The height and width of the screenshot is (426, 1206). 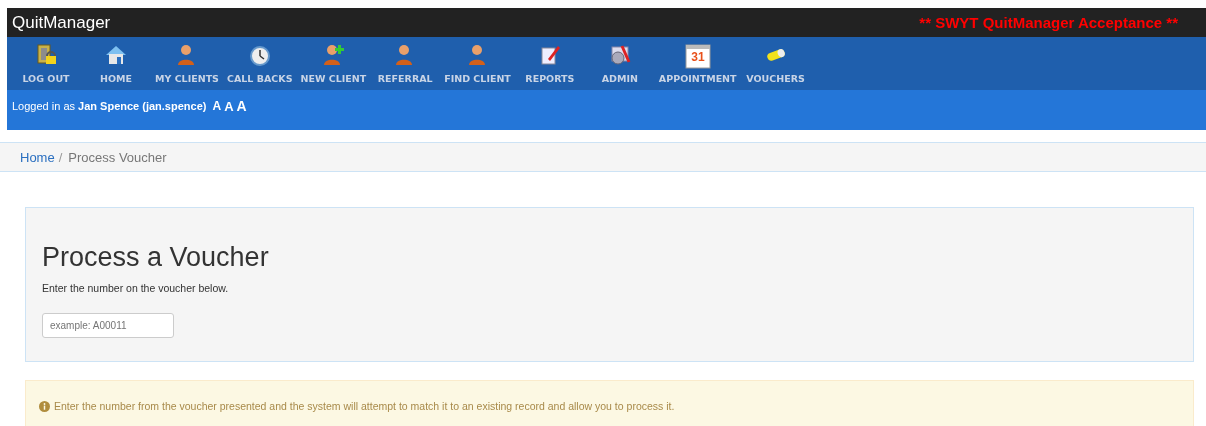 I want to click on breadcrumb-link: Home, so click(x=37, y=157).